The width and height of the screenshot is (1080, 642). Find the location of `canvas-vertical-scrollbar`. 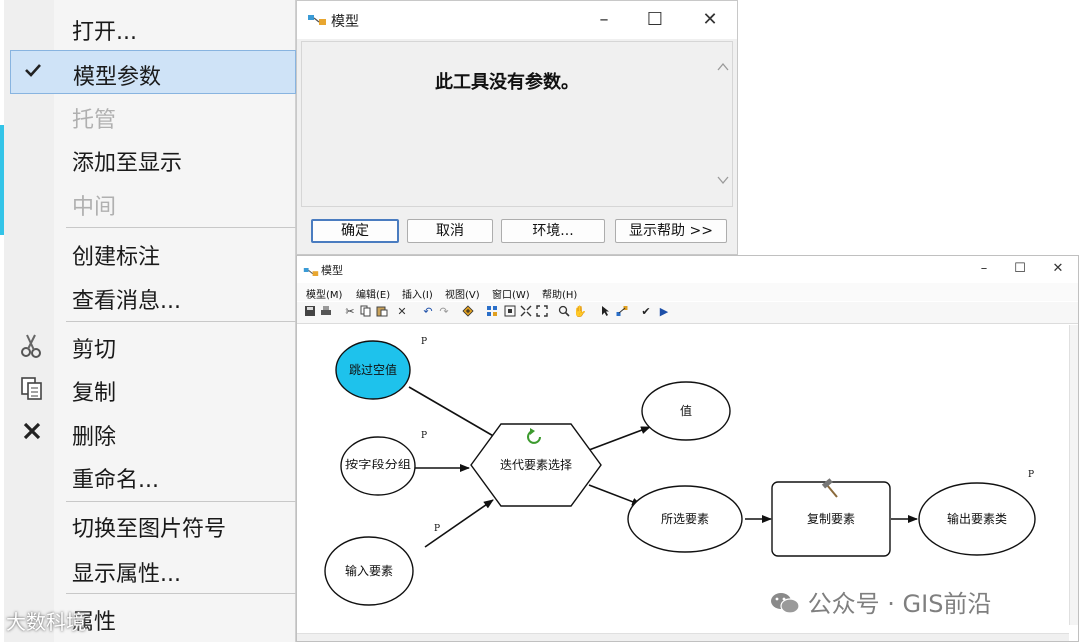

canvas-vertical-scrollbar is located at coordinates (1073, 475).